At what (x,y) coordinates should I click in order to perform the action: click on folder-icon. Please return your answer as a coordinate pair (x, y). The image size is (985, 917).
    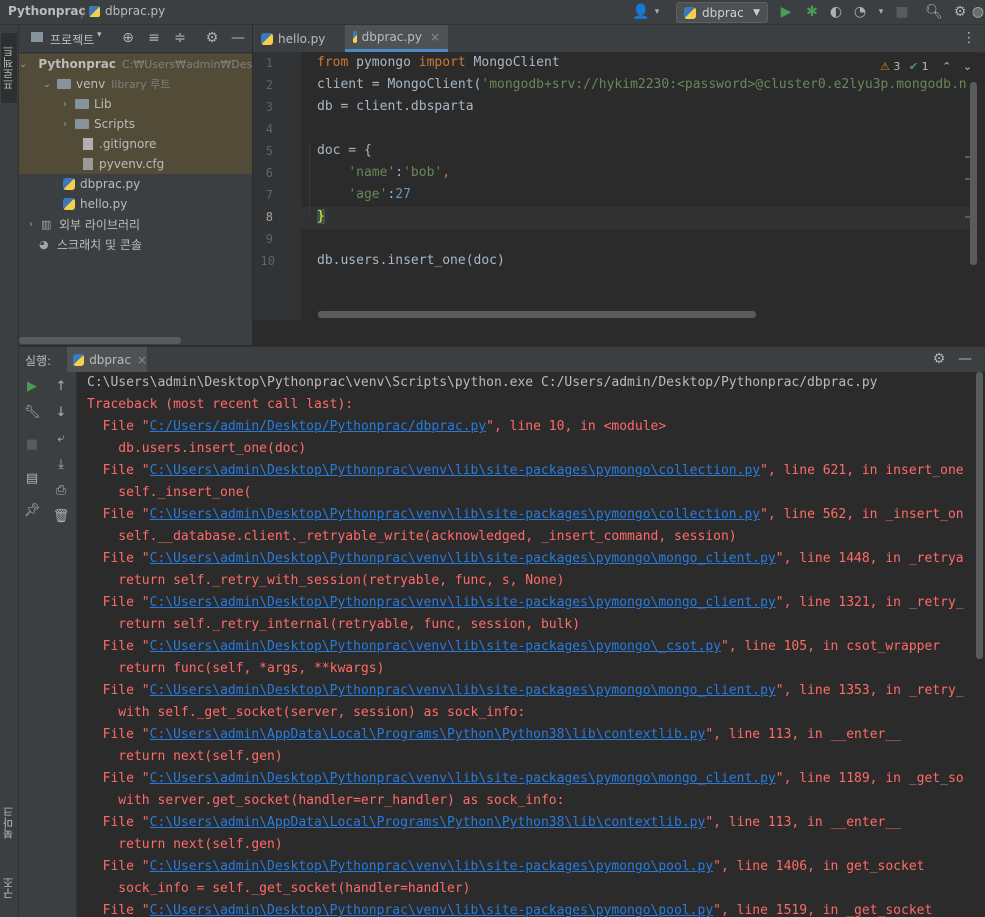
    Looking at the image, I should click on (37, 37).